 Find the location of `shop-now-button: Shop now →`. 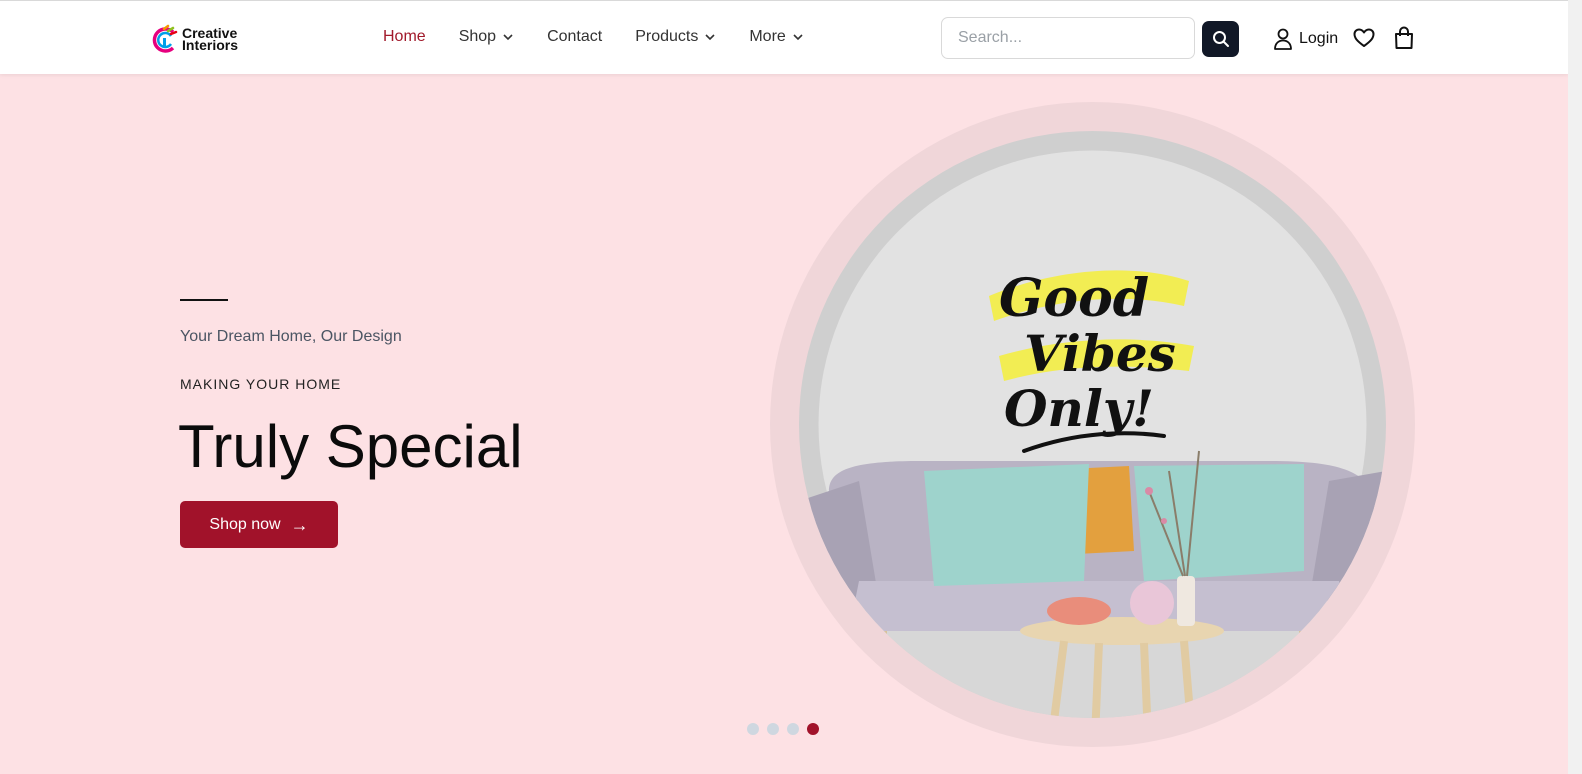

shop-now-button: Shop now → is located at coordinates (259, 524).